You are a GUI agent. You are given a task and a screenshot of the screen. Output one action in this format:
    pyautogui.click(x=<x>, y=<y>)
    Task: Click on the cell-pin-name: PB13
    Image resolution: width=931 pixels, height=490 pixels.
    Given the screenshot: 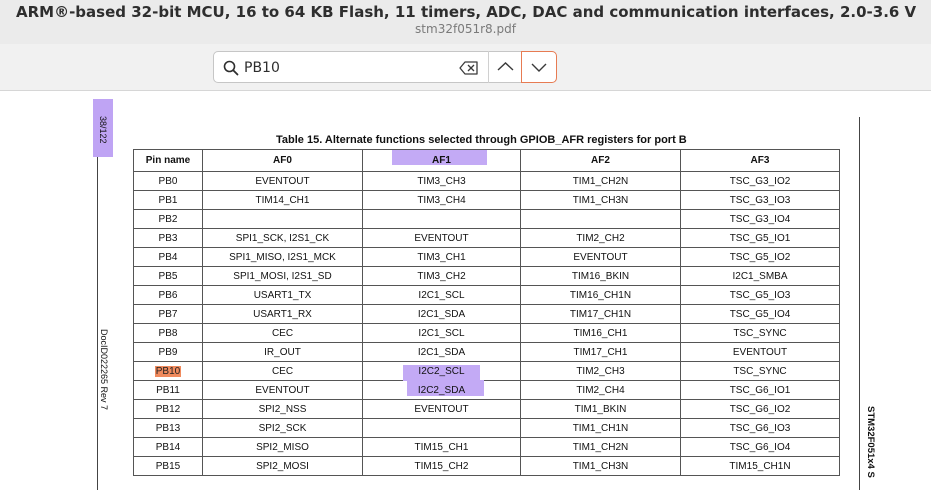 What is the action you would take?
    pyautogui.click(x=168, y=428)
    